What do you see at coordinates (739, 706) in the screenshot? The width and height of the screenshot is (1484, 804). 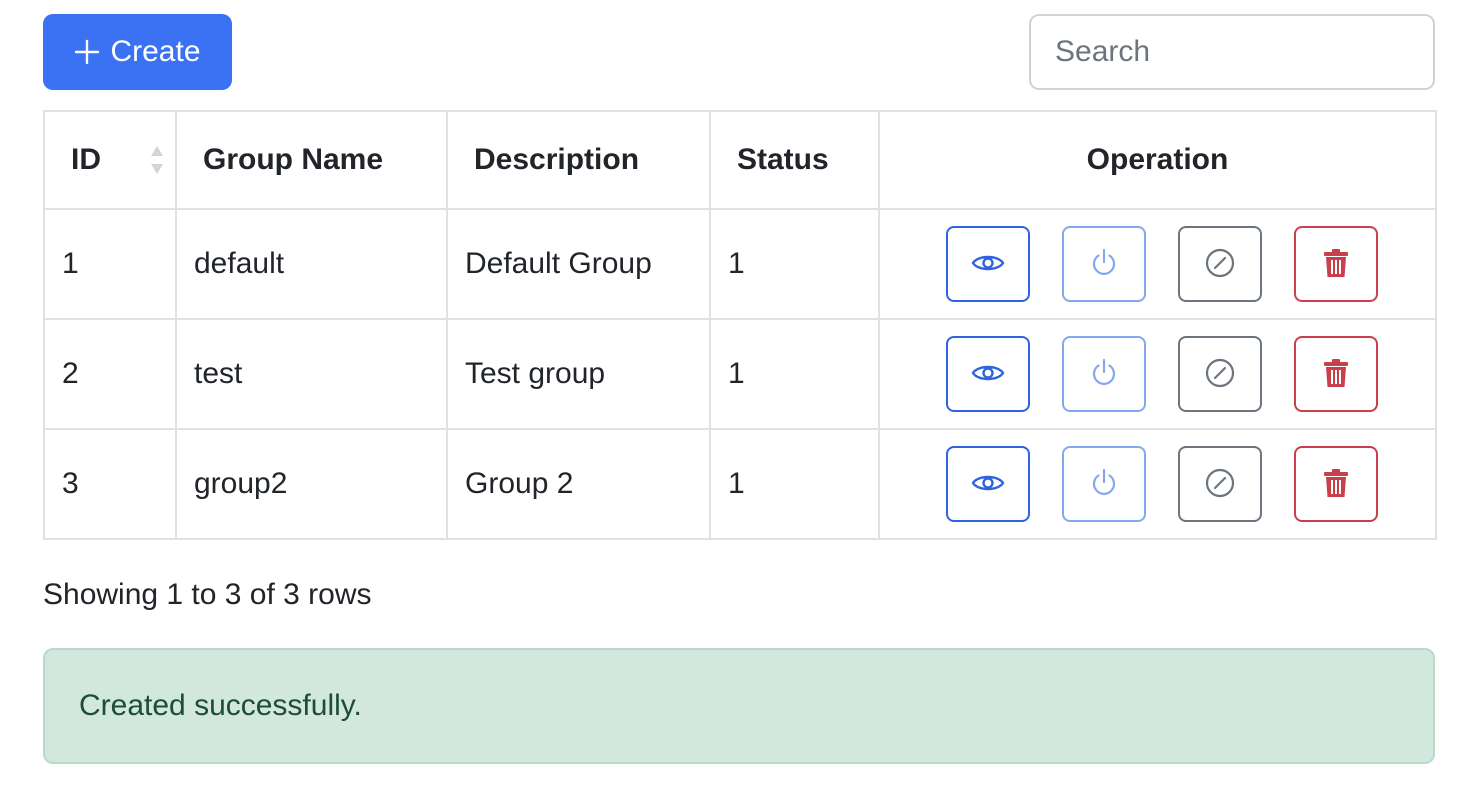 I see `success-alert: Created successfully.` at bounding box center [739, 706].